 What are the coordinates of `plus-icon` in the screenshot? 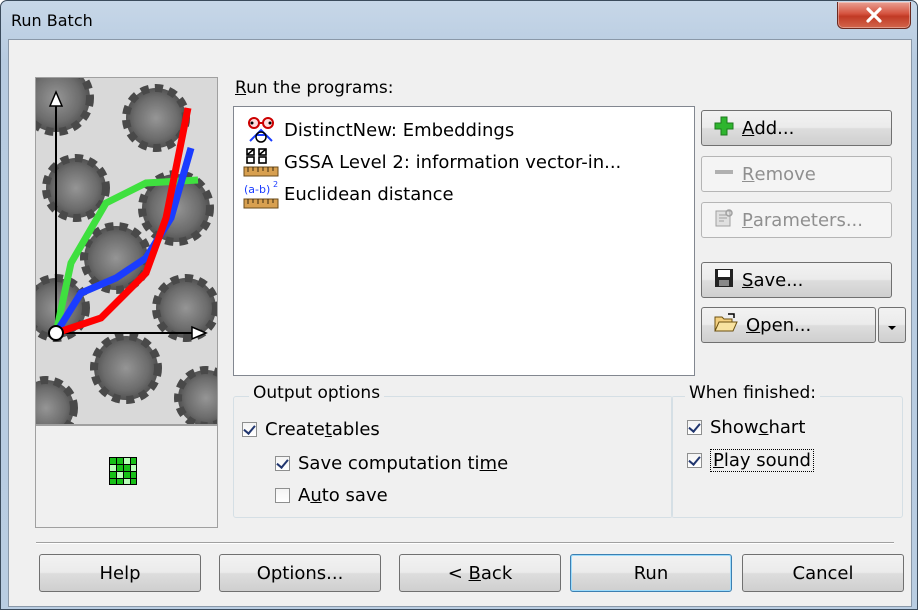 It's located at (724, 128).